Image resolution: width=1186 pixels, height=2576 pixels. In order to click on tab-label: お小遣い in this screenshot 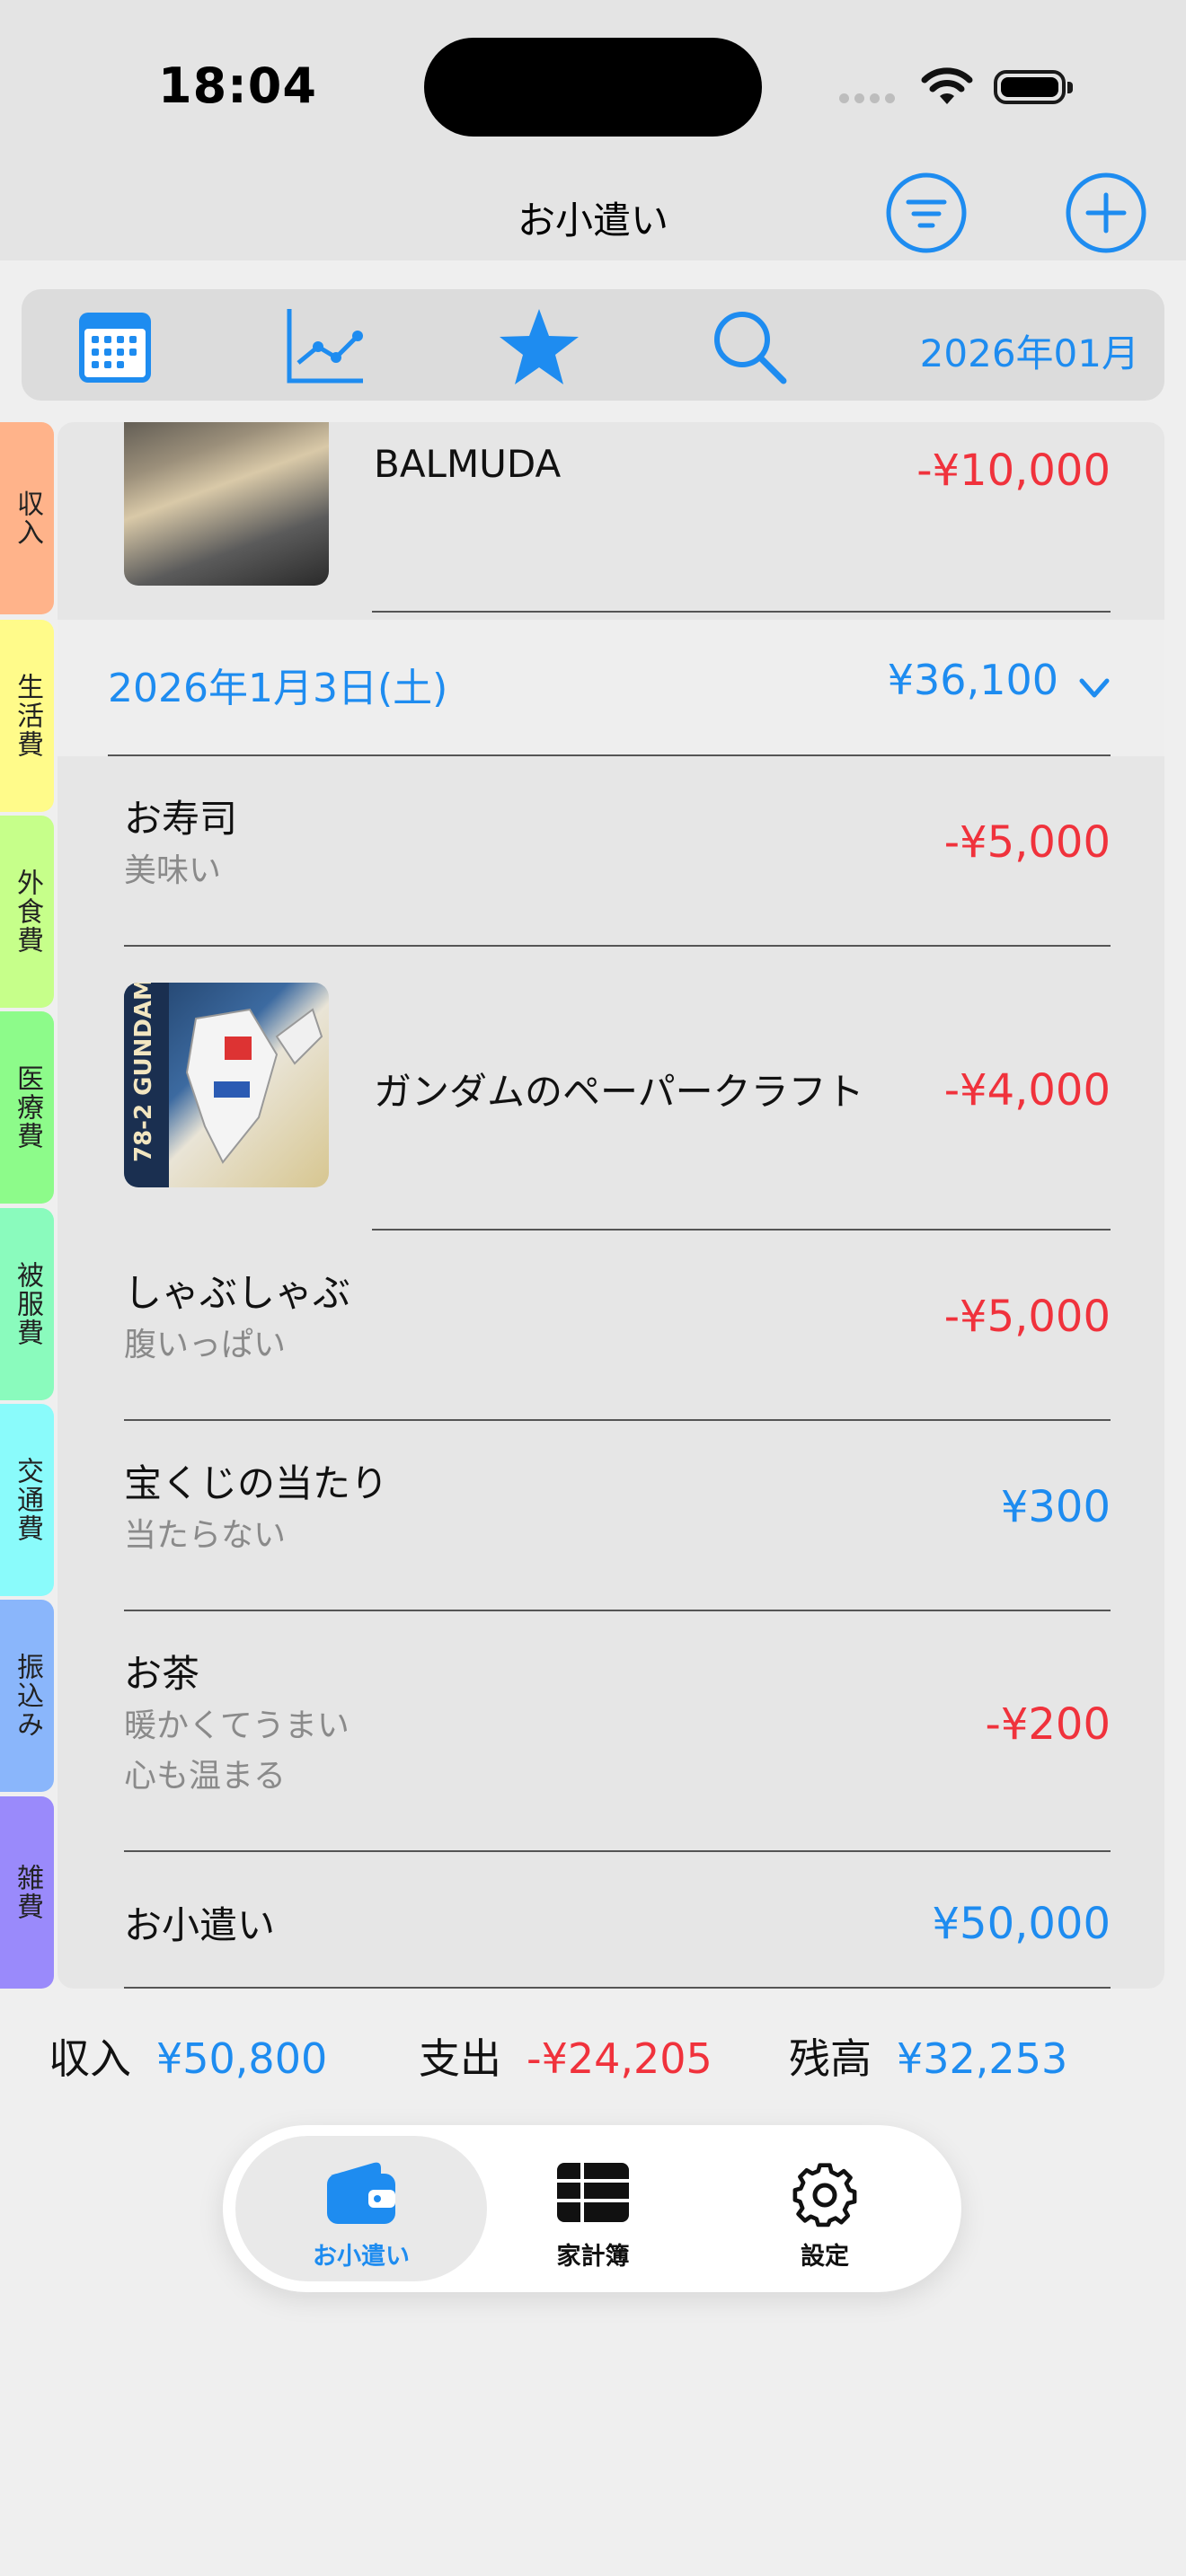, I will do `click(361, 2257)`.